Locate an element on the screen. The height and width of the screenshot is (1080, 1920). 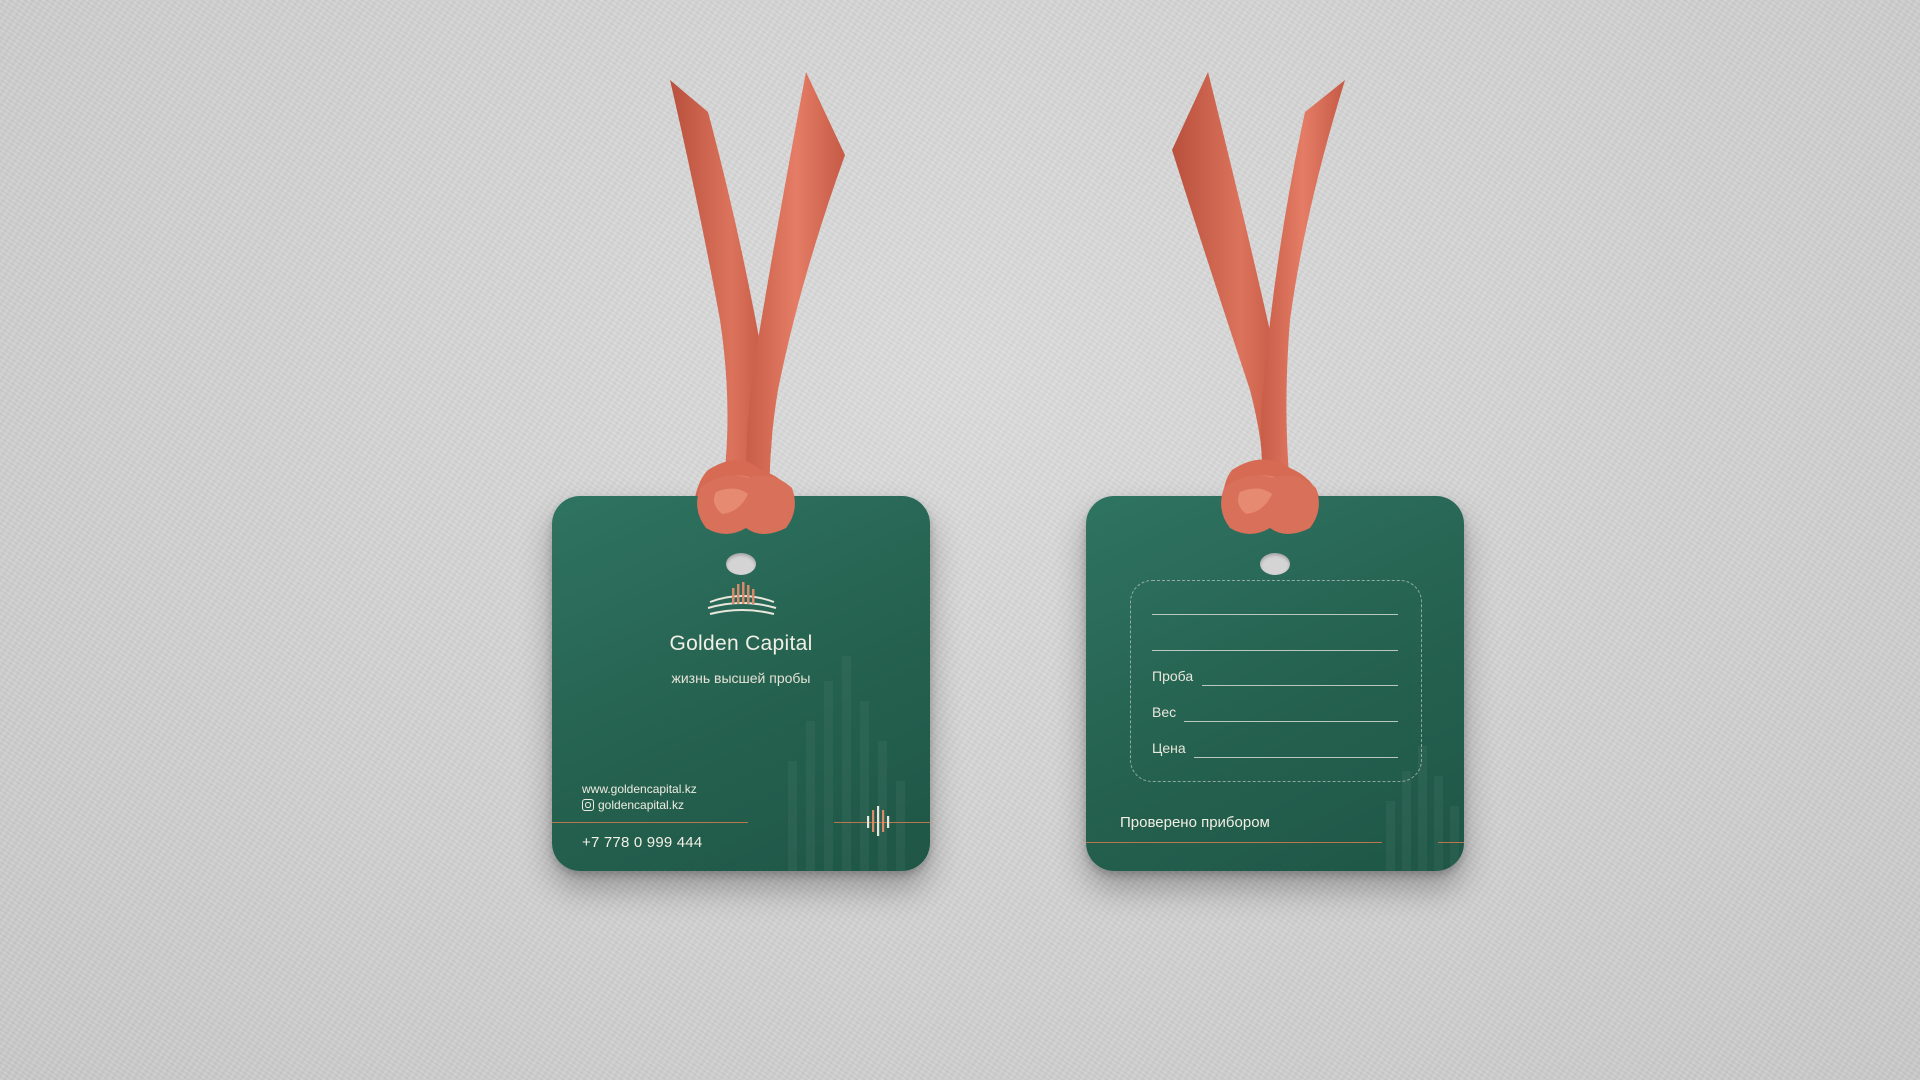
phone-number: +7 778 0 999 444 is located at coordinates (642, 842).